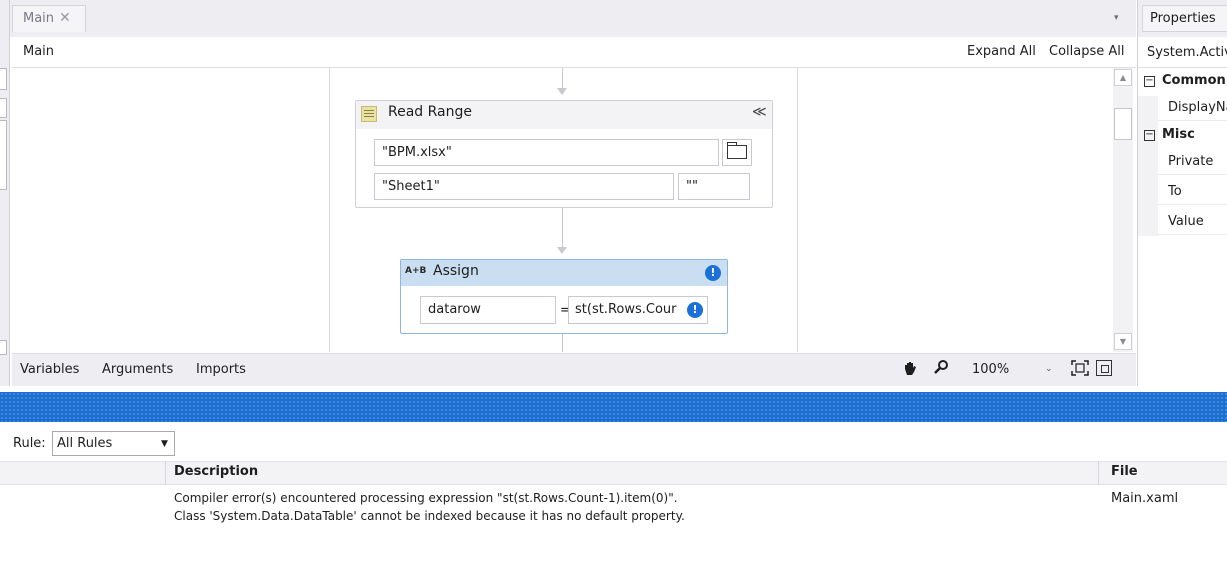 This screenshot has width=1227, height=577. What do you see at coordinates (797, 210) in the screenshot?
I see `sequence-border-right` at bounding box center [797, 210].